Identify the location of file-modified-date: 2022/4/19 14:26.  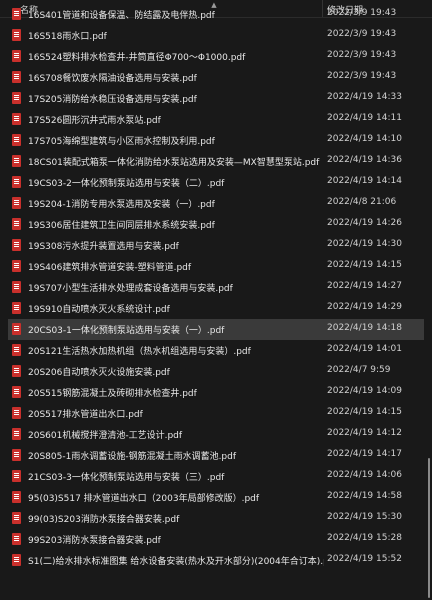
(364, 223).